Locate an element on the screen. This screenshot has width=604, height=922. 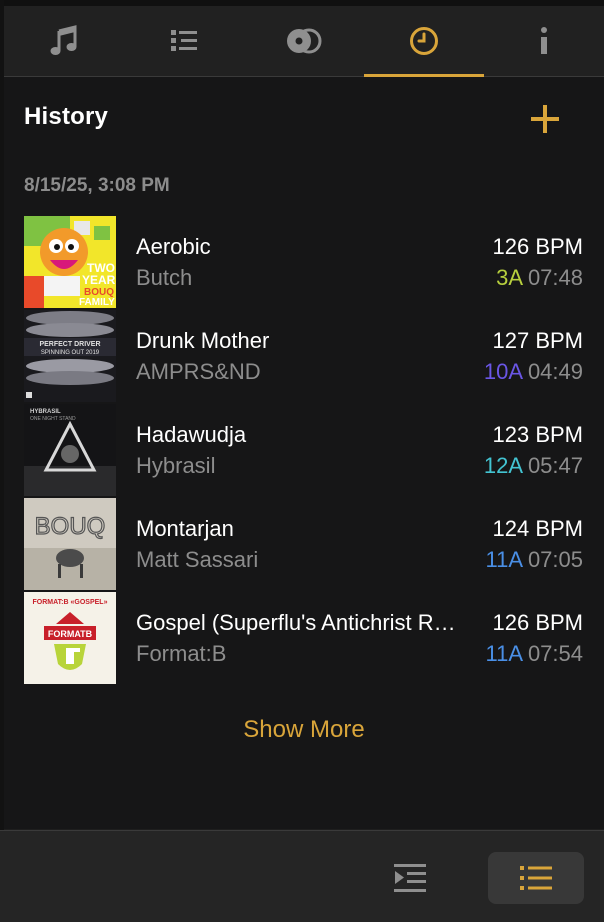
track-key: 10A is located at coordinates (502, 371).